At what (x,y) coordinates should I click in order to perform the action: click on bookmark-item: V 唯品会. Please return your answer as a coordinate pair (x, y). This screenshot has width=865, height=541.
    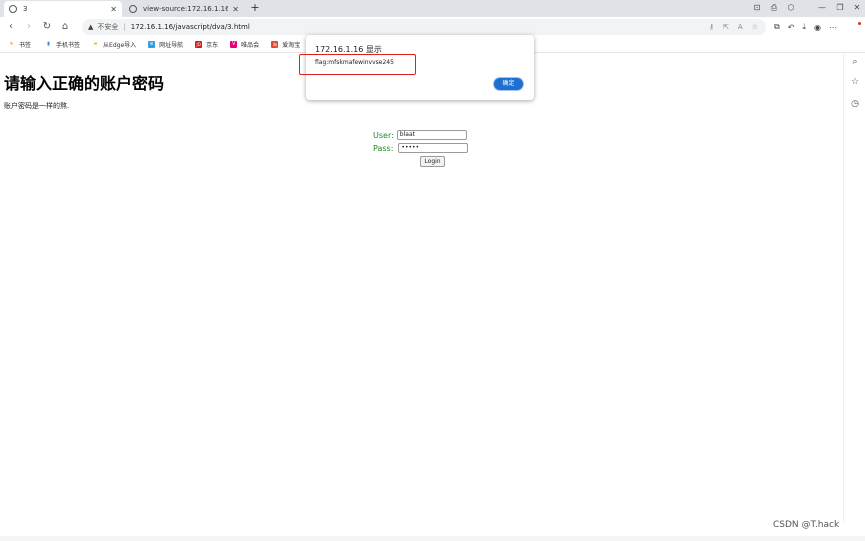
    Looking at the image, I should click on (244, 44).